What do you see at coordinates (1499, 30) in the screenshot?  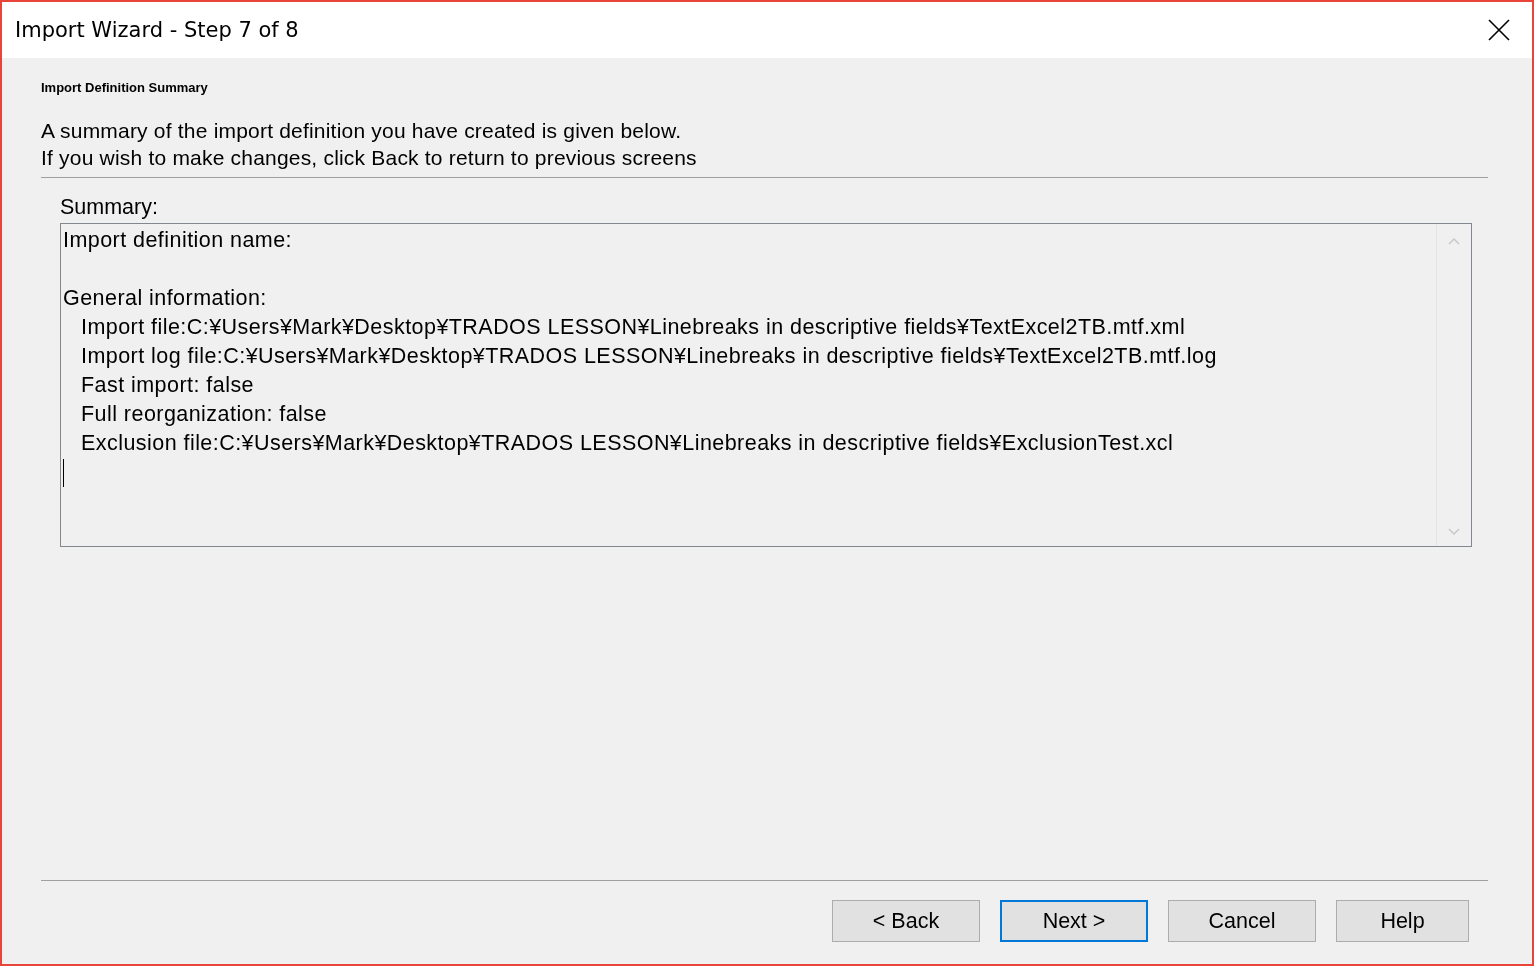 I see `close-icon` at bounding box center [1499, 30].